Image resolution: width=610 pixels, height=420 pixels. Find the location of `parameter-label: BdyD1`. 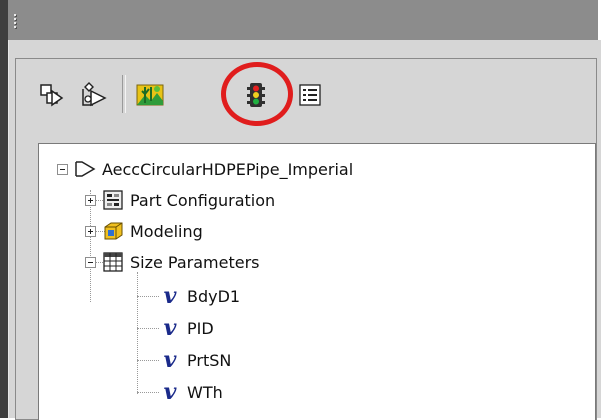

parameter-label: BdyD1 is located at coordinates (214, 296).